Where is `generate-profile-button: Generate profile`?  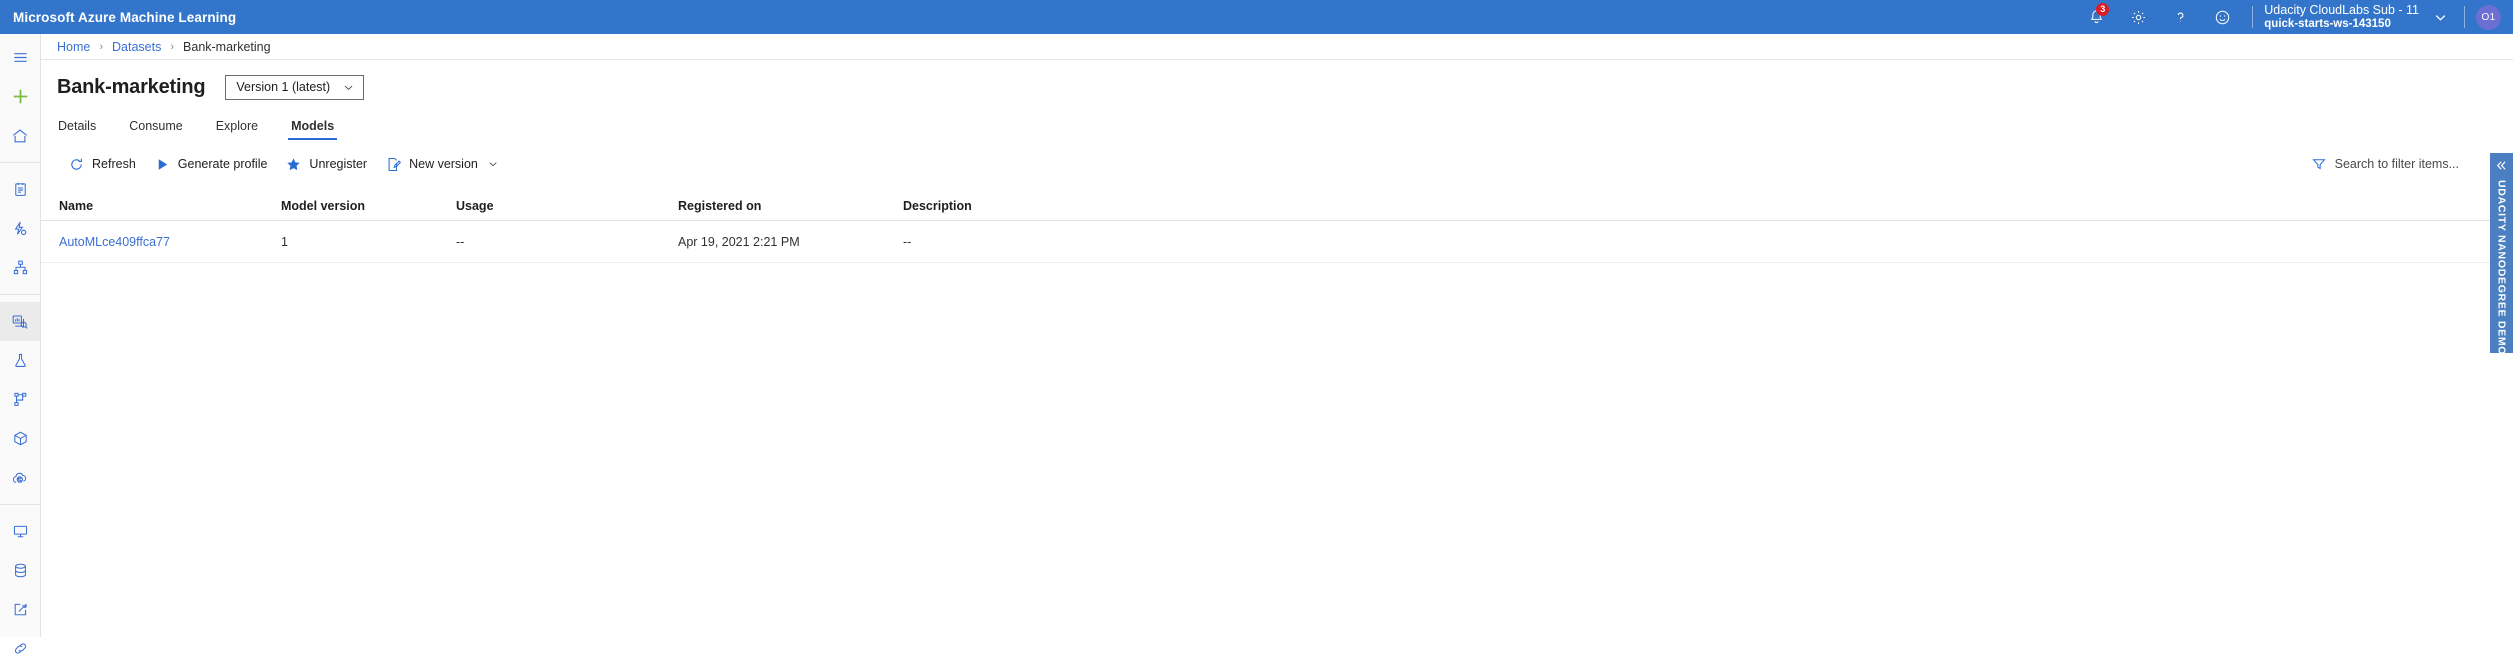 generate-profile-button: Generate profile is located at coordinates (211, 164).